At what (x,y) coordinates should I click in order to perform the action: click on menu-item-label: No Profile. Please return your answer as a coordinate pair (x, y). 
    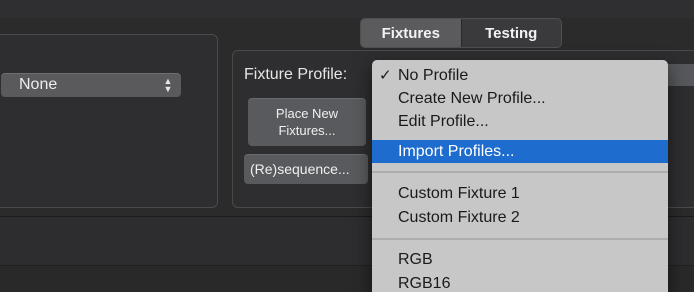
    Looking at the image, I should click on (433, 75).